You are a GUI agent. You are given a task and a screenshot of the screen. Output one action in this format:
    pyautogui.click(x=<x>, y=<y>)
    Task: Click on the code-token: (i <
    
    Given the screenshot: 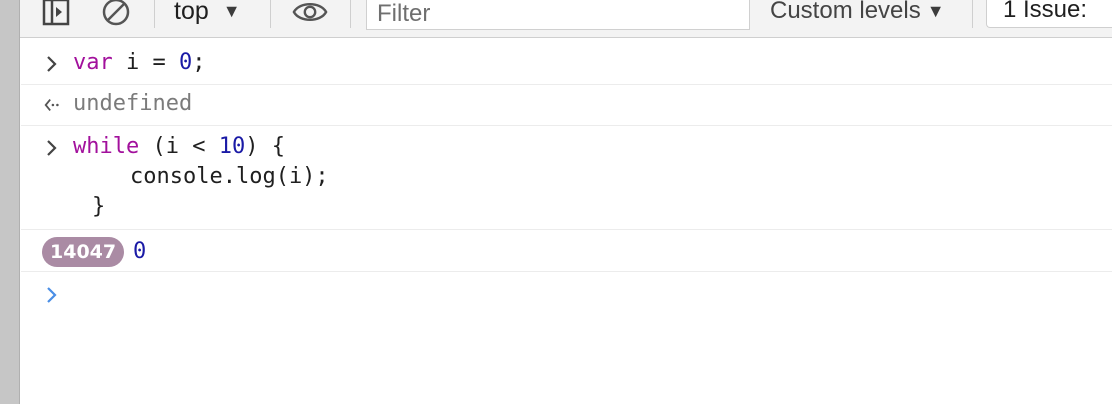 What is the action you would take?
    pyautogui.click(x=179, y=146)
    